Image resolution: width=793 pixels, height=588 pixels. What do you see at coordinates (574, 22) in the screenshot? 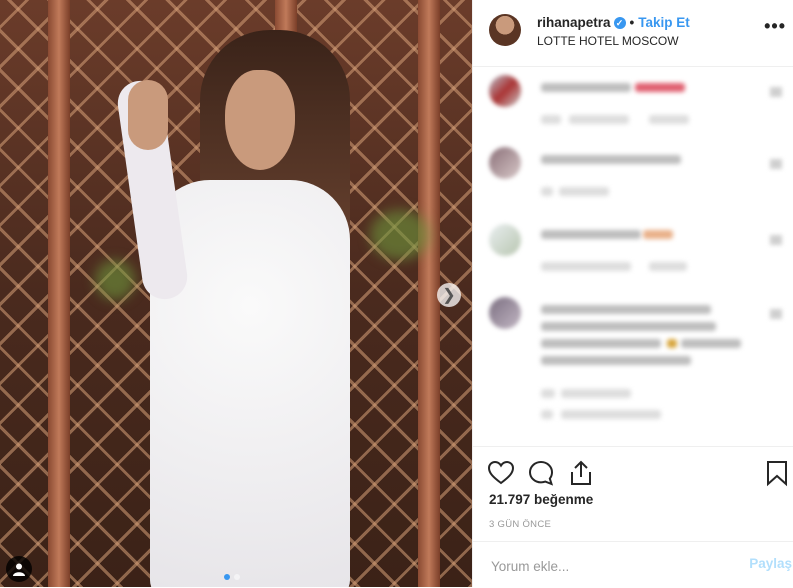
I see `username-link: rihanapetra` at bounding box center [574, 22].